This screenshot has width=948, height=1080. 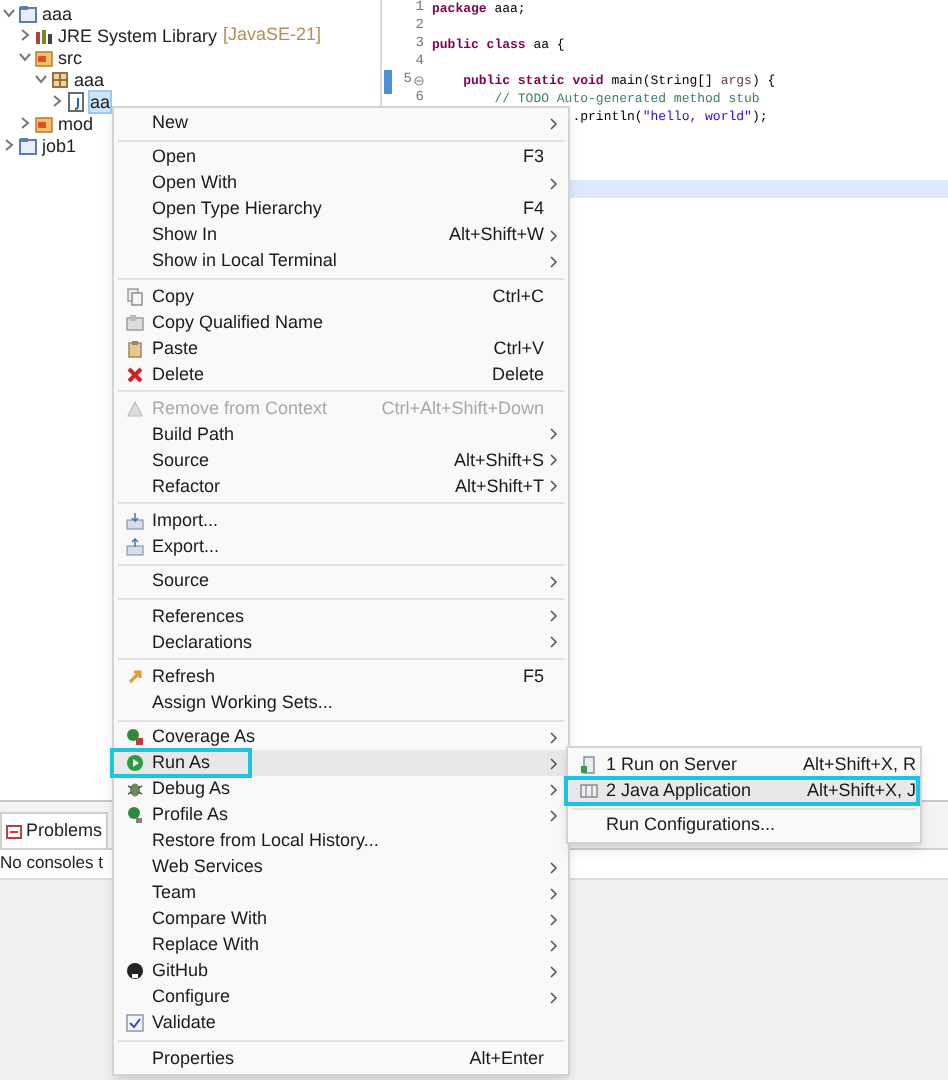 I want to click on shortcut-label: Delete, so click(x=517, y=374).